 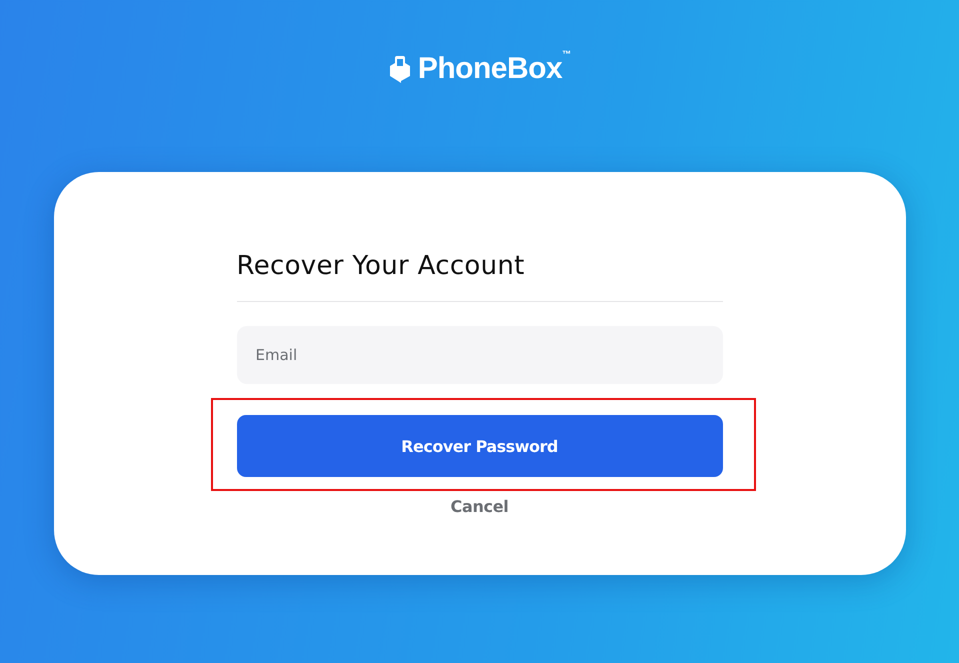 I want to click on form-title: Recover Your Account, so click(x=381, y=266).